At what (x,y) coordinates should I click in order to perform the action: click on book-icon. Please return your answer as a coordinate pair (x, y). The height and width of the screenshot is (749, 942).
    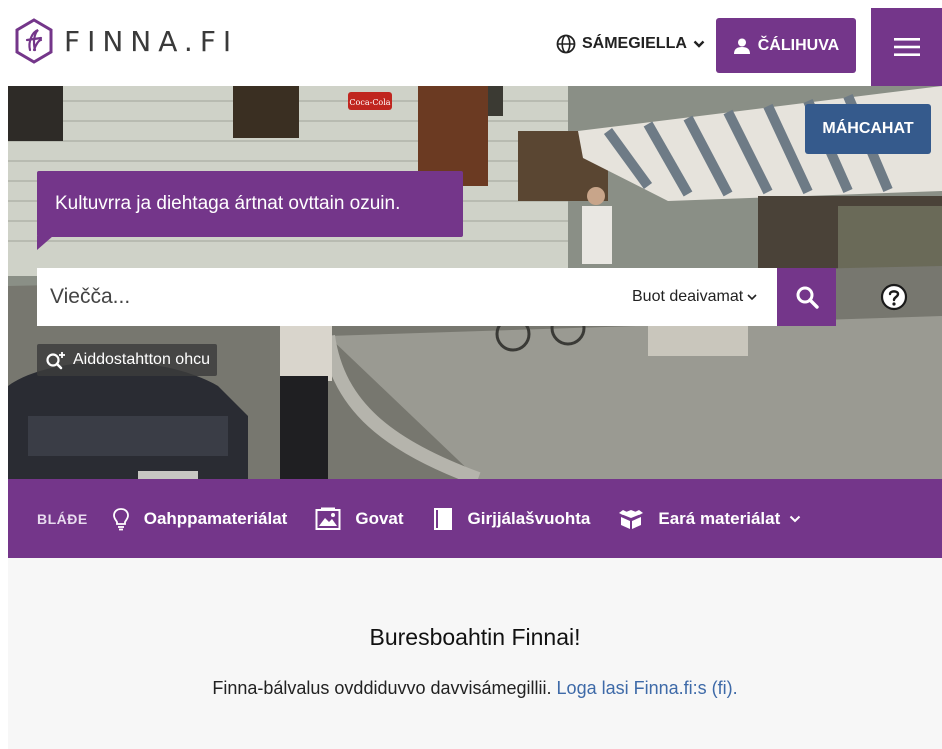
    Looking at the image, I should click on (442, 518).